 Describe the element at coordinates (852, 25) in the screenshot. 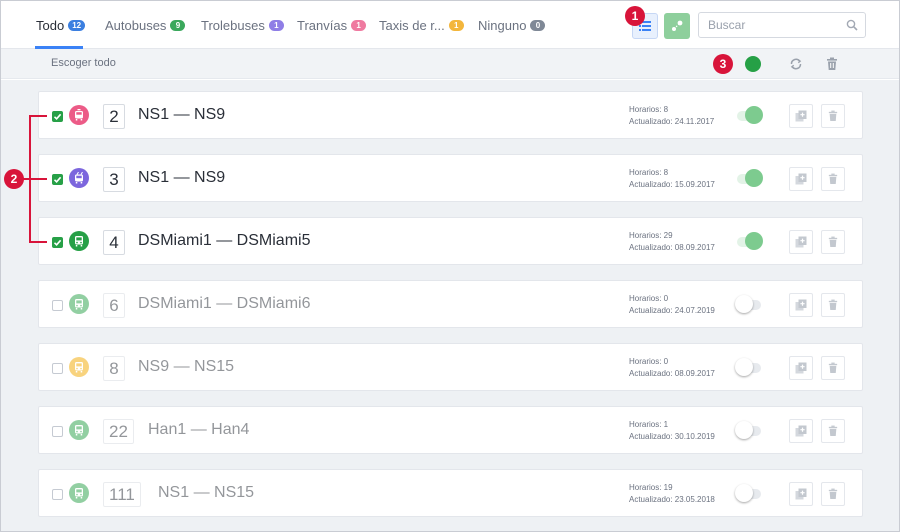

I see `search-icon` at that location.